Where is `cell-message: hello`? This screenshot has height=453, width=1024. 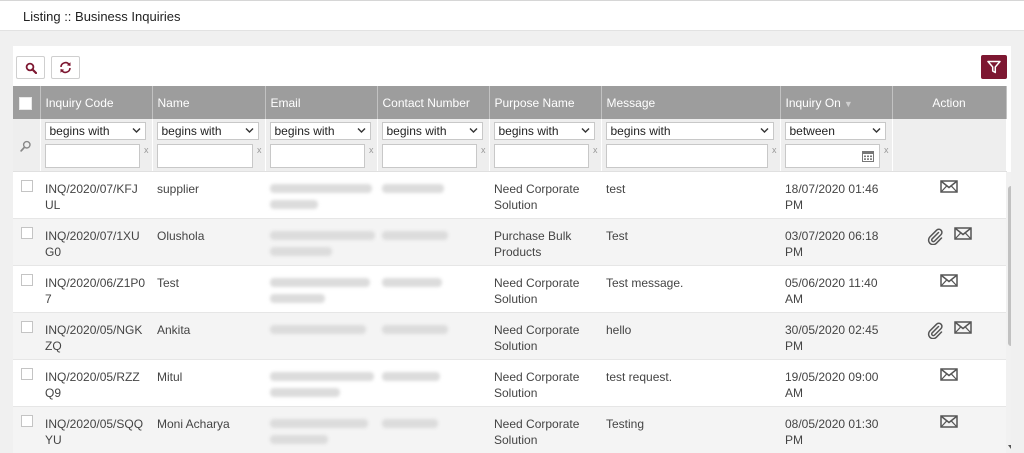 cell-message: hello is located at coordinates (690, 336).